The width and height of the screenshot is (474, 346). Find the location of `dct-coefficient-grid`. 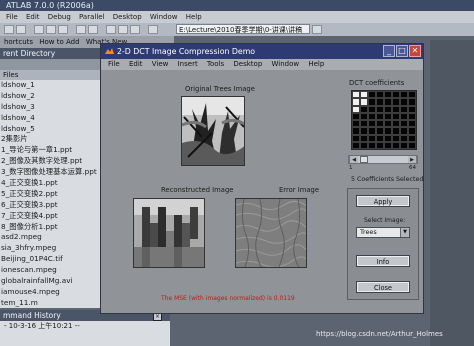

dct-coefficient-grid is located at coordinates (384, 120).